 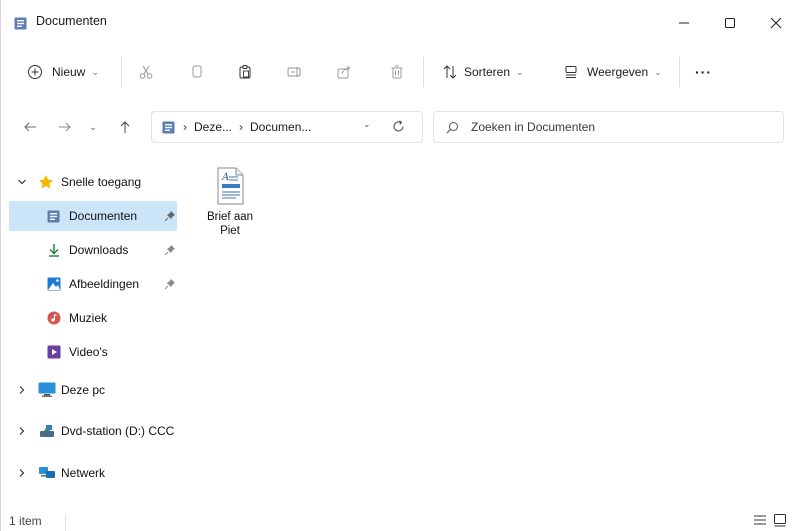 I want to click on search-icon, so click(x=452, y=127).